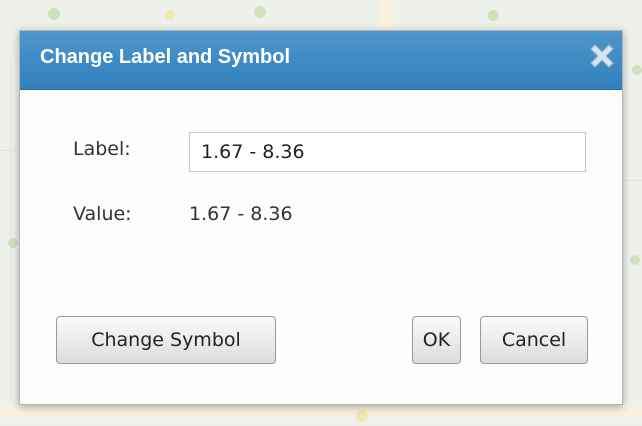 The height and width of the screenshot is (426, 642). Describe the element at coordinates (321, 60) in the screenshot. I see `dialog-titlebar: Change Label and Symbol` at that location.